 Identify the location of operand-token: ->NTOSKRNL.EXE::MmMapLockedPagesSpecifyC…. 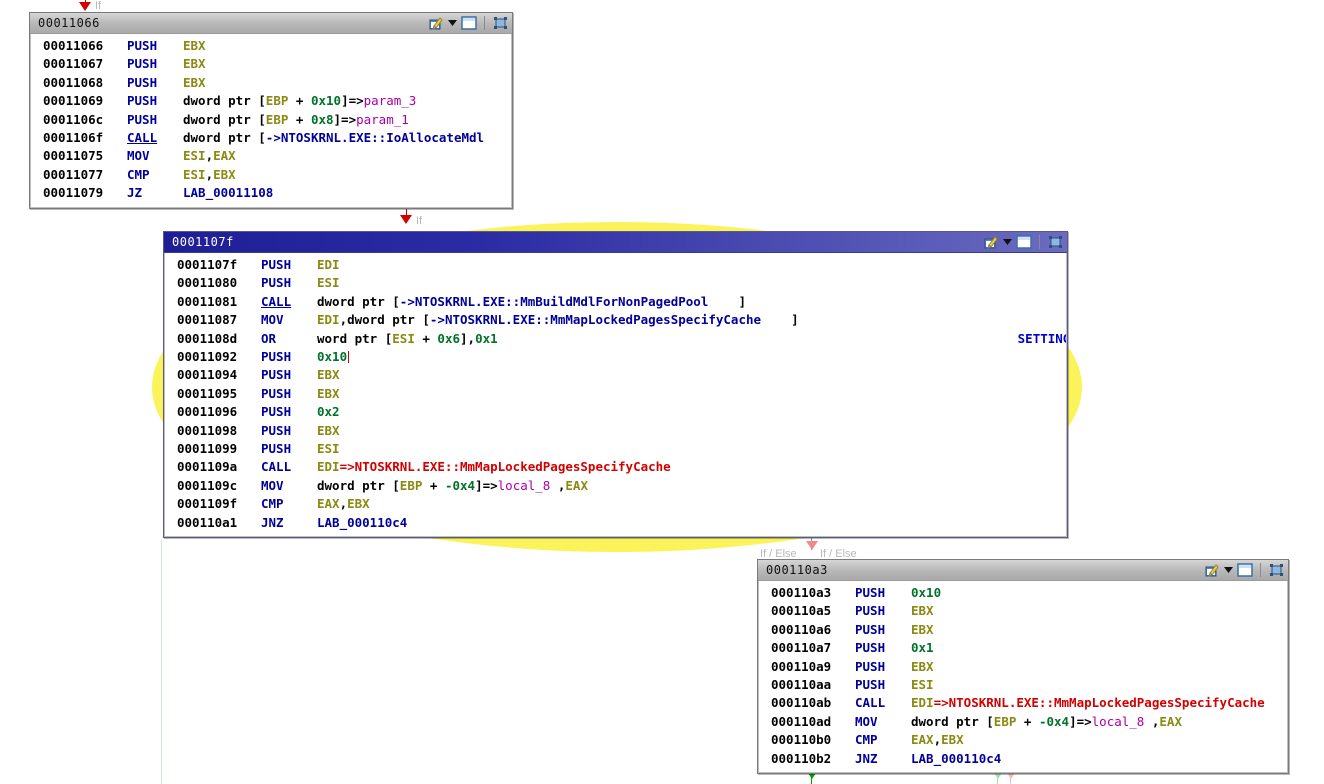
(595, 319).